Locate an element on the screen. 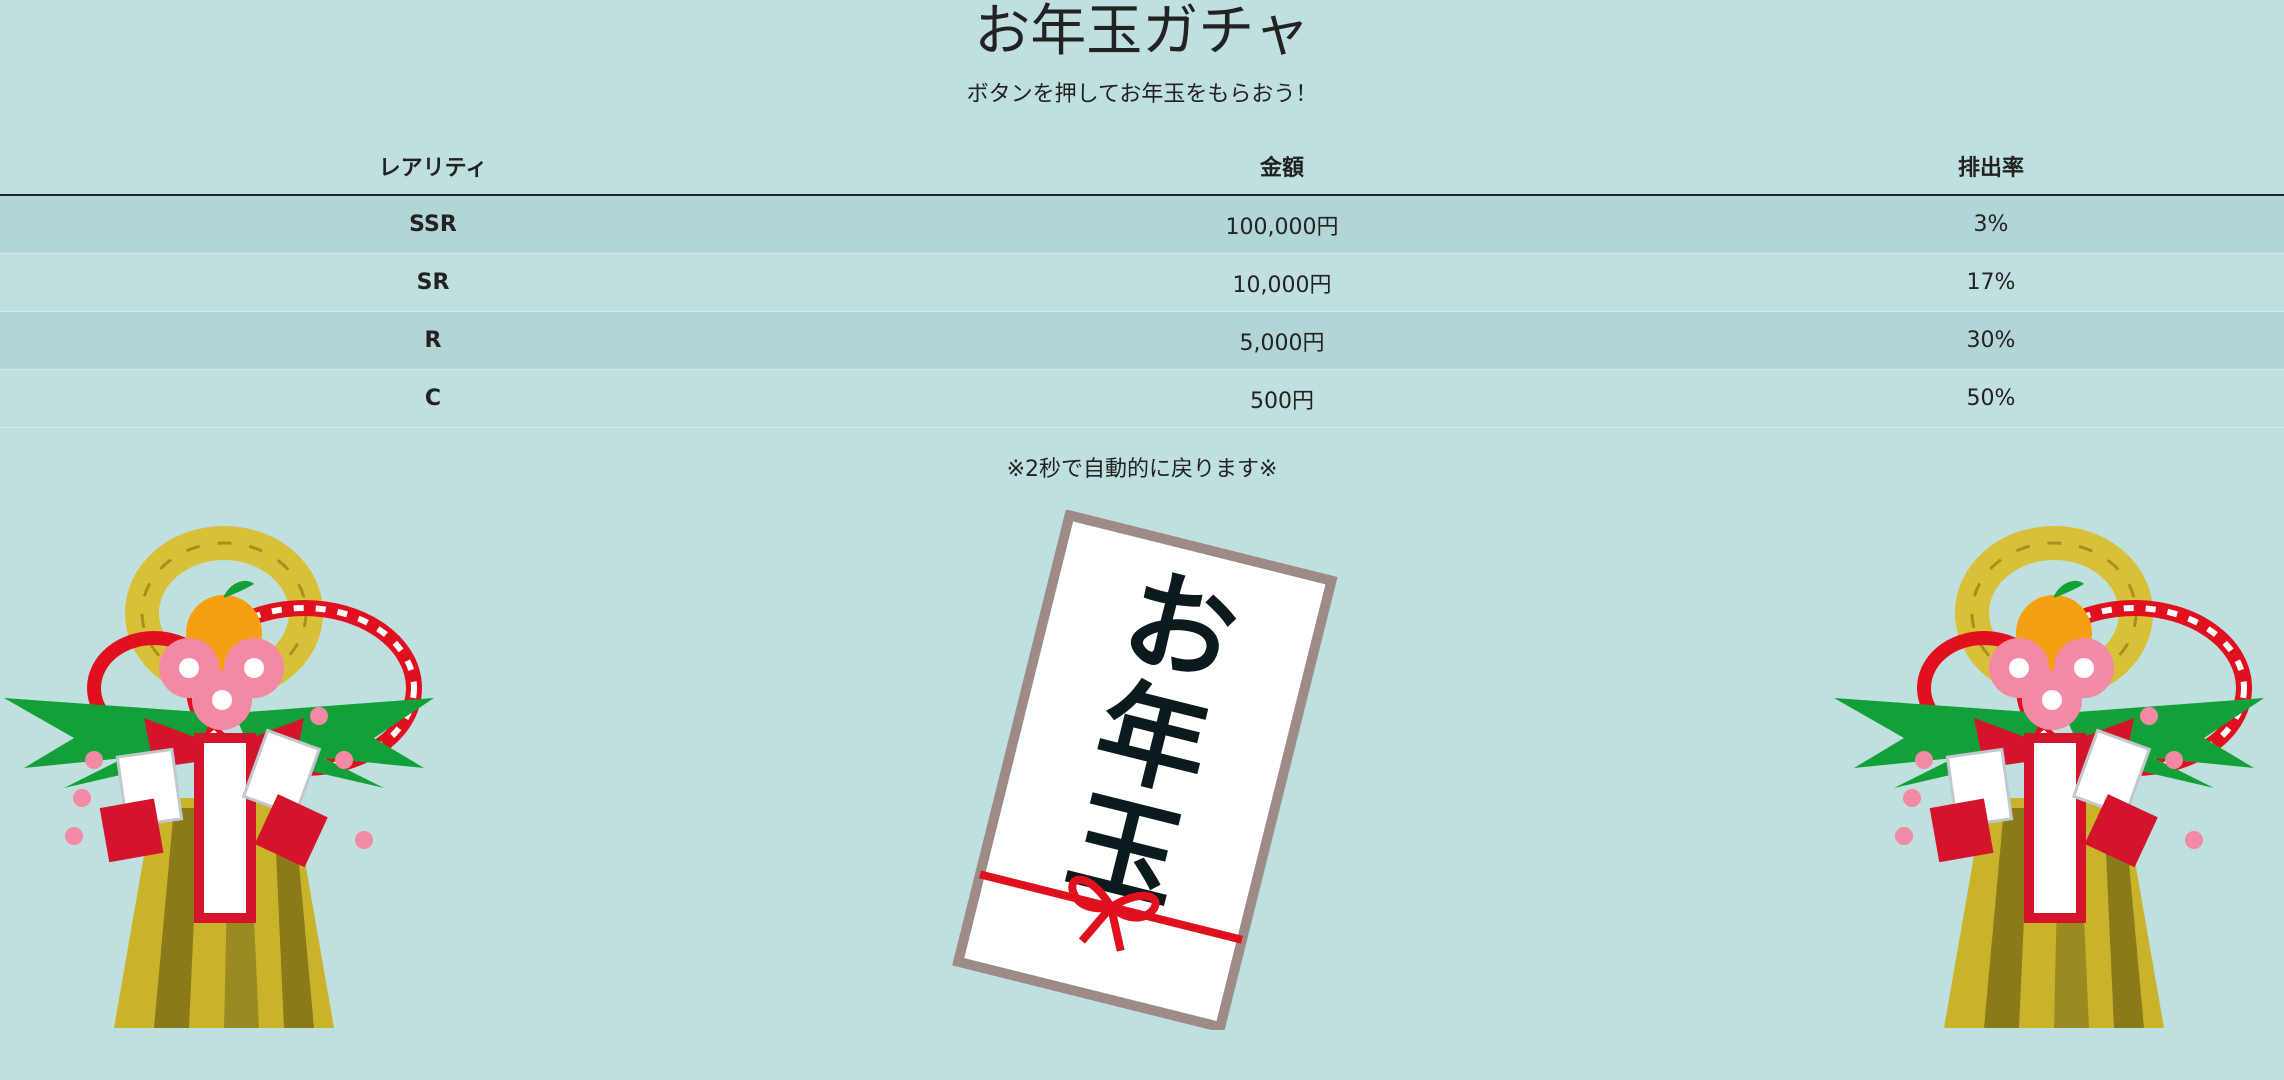 The image size is (2284, 1080). table-row: C 500円 50% is located at coordinates (1142, 398).